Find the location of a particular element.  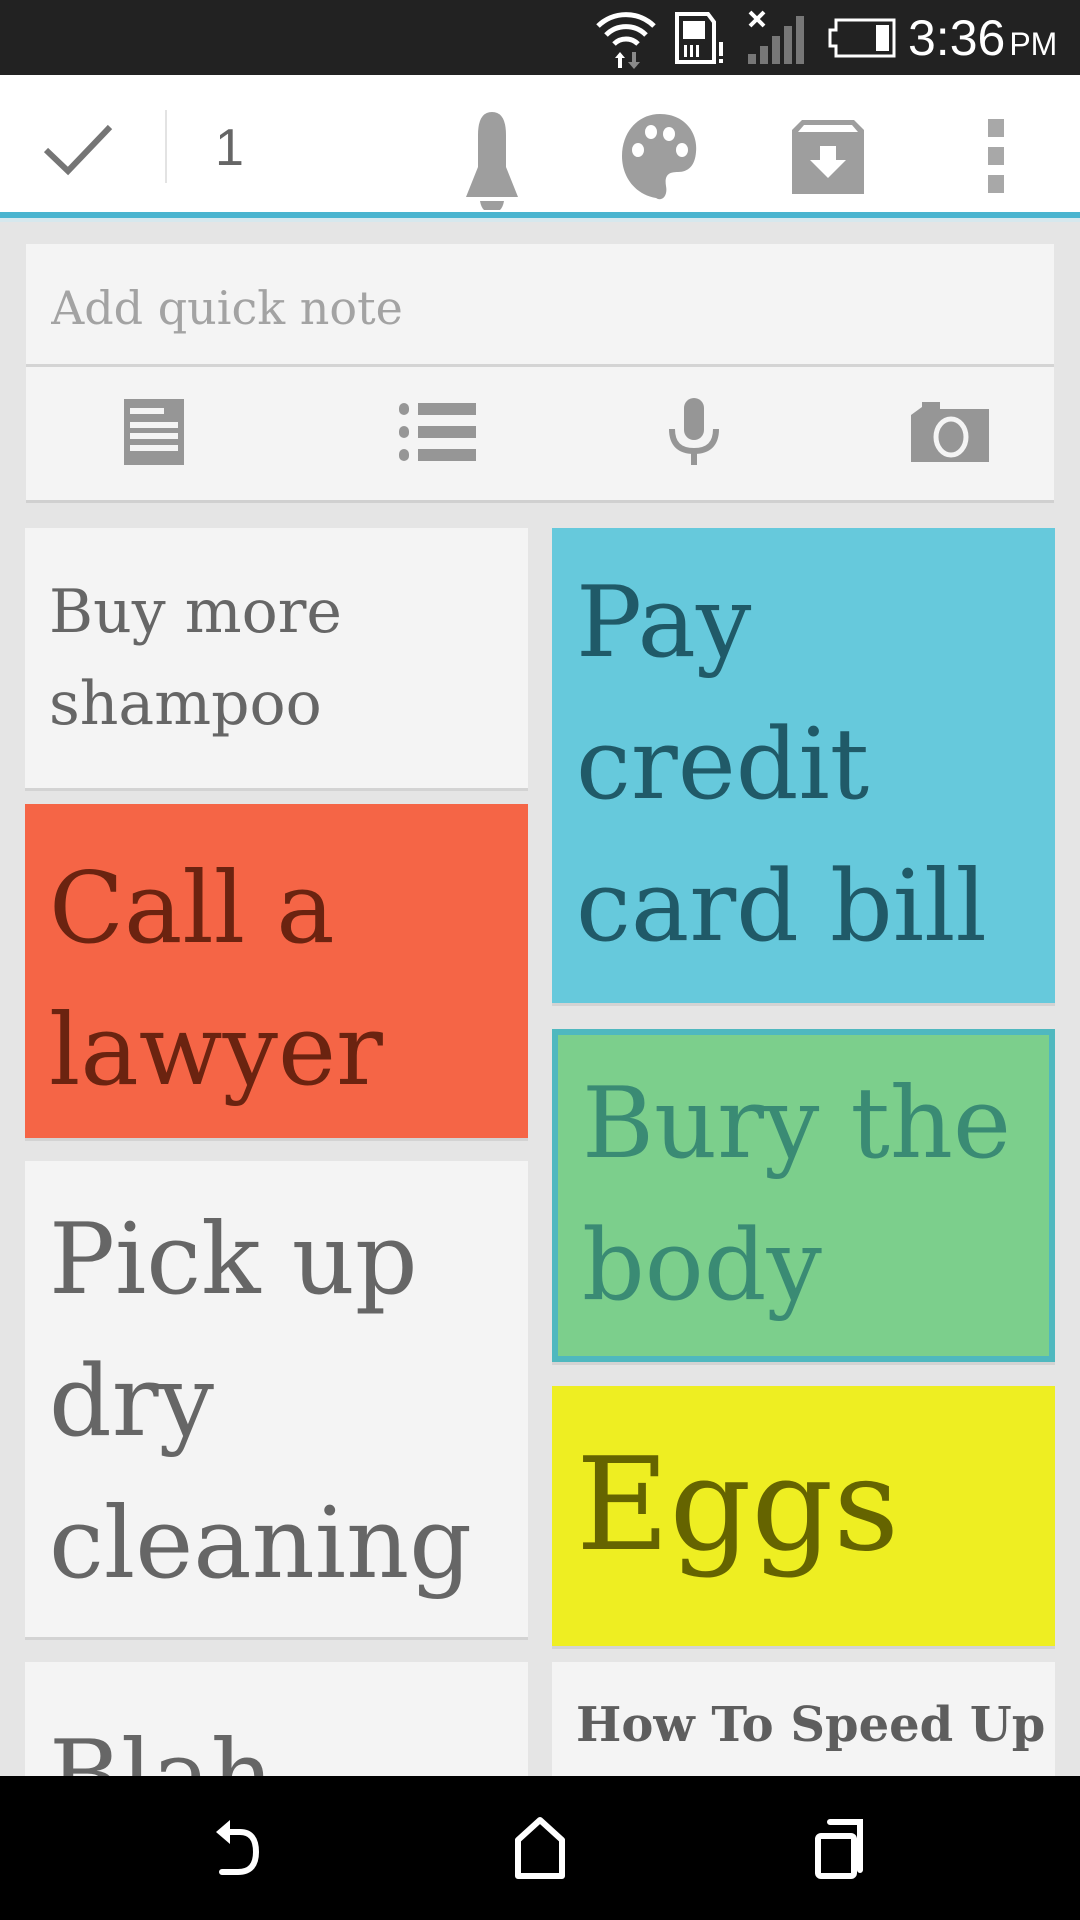

note-card-selected: Bury the body is located at coordinates (803, 1195).